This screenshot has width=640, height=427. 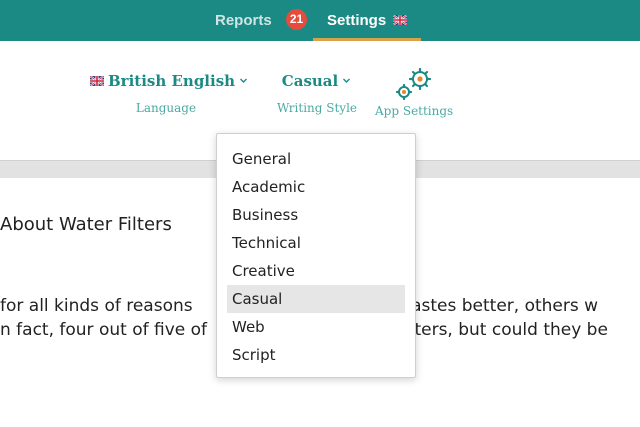 What do you see at coordinates (316, 299) in the screenshot?
I see `dropdown-option-casual: Casual` at bounding box center [316, 299].